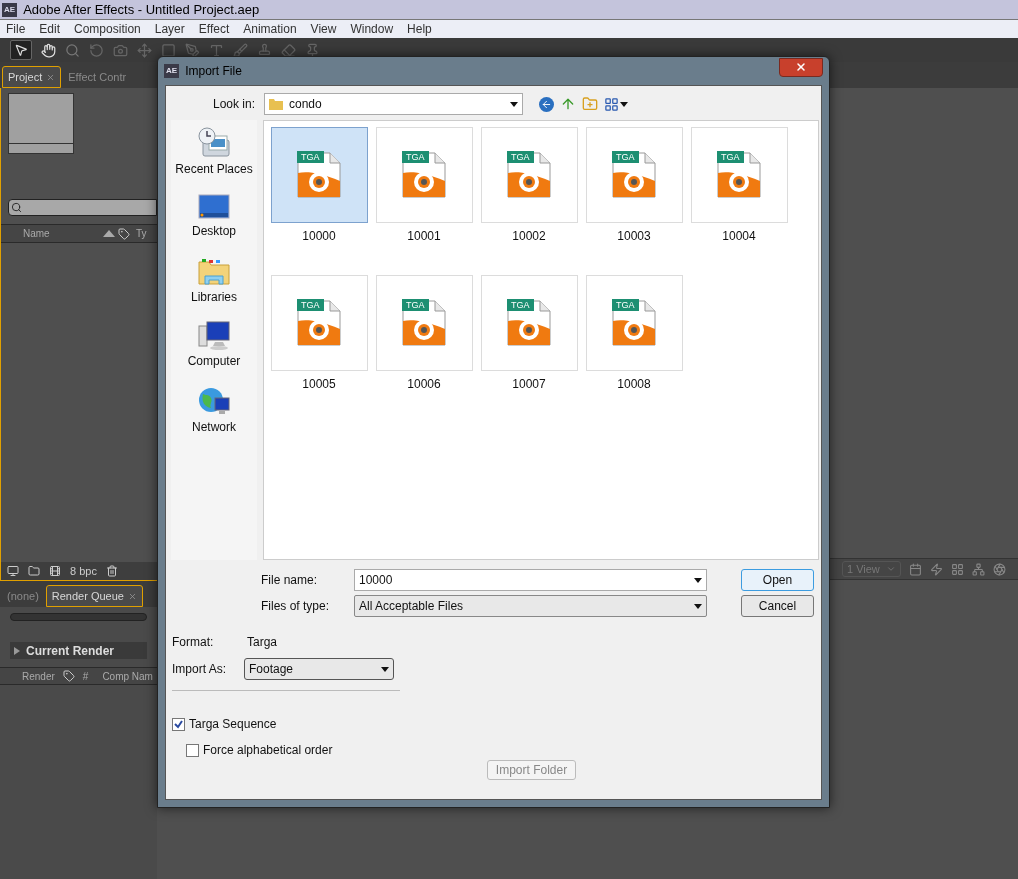 The image size is (1018, 879). Describe the element at coordinates (169, 29) in the screenshot. I see `menu-item: Layer` at that location.